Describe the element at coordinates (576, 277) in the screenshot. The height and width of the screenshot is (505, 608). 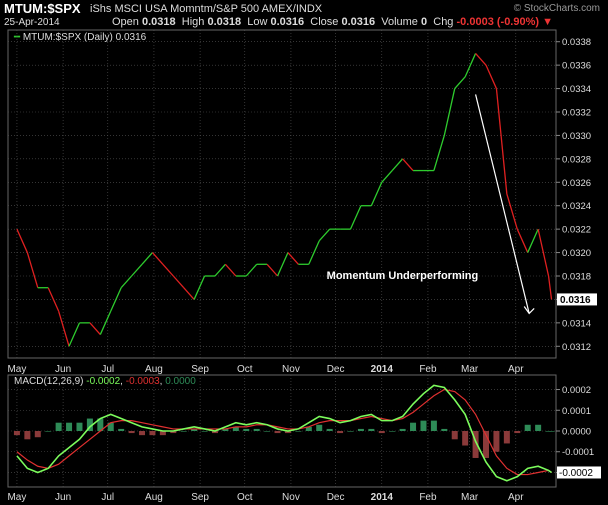
I see `price-y-tick-label: 0.0318` at that location.